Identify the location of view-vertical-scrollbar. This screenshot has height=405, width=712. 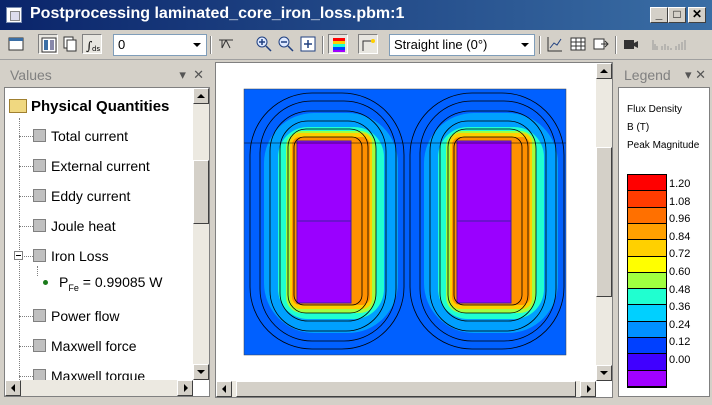
(604, 222).